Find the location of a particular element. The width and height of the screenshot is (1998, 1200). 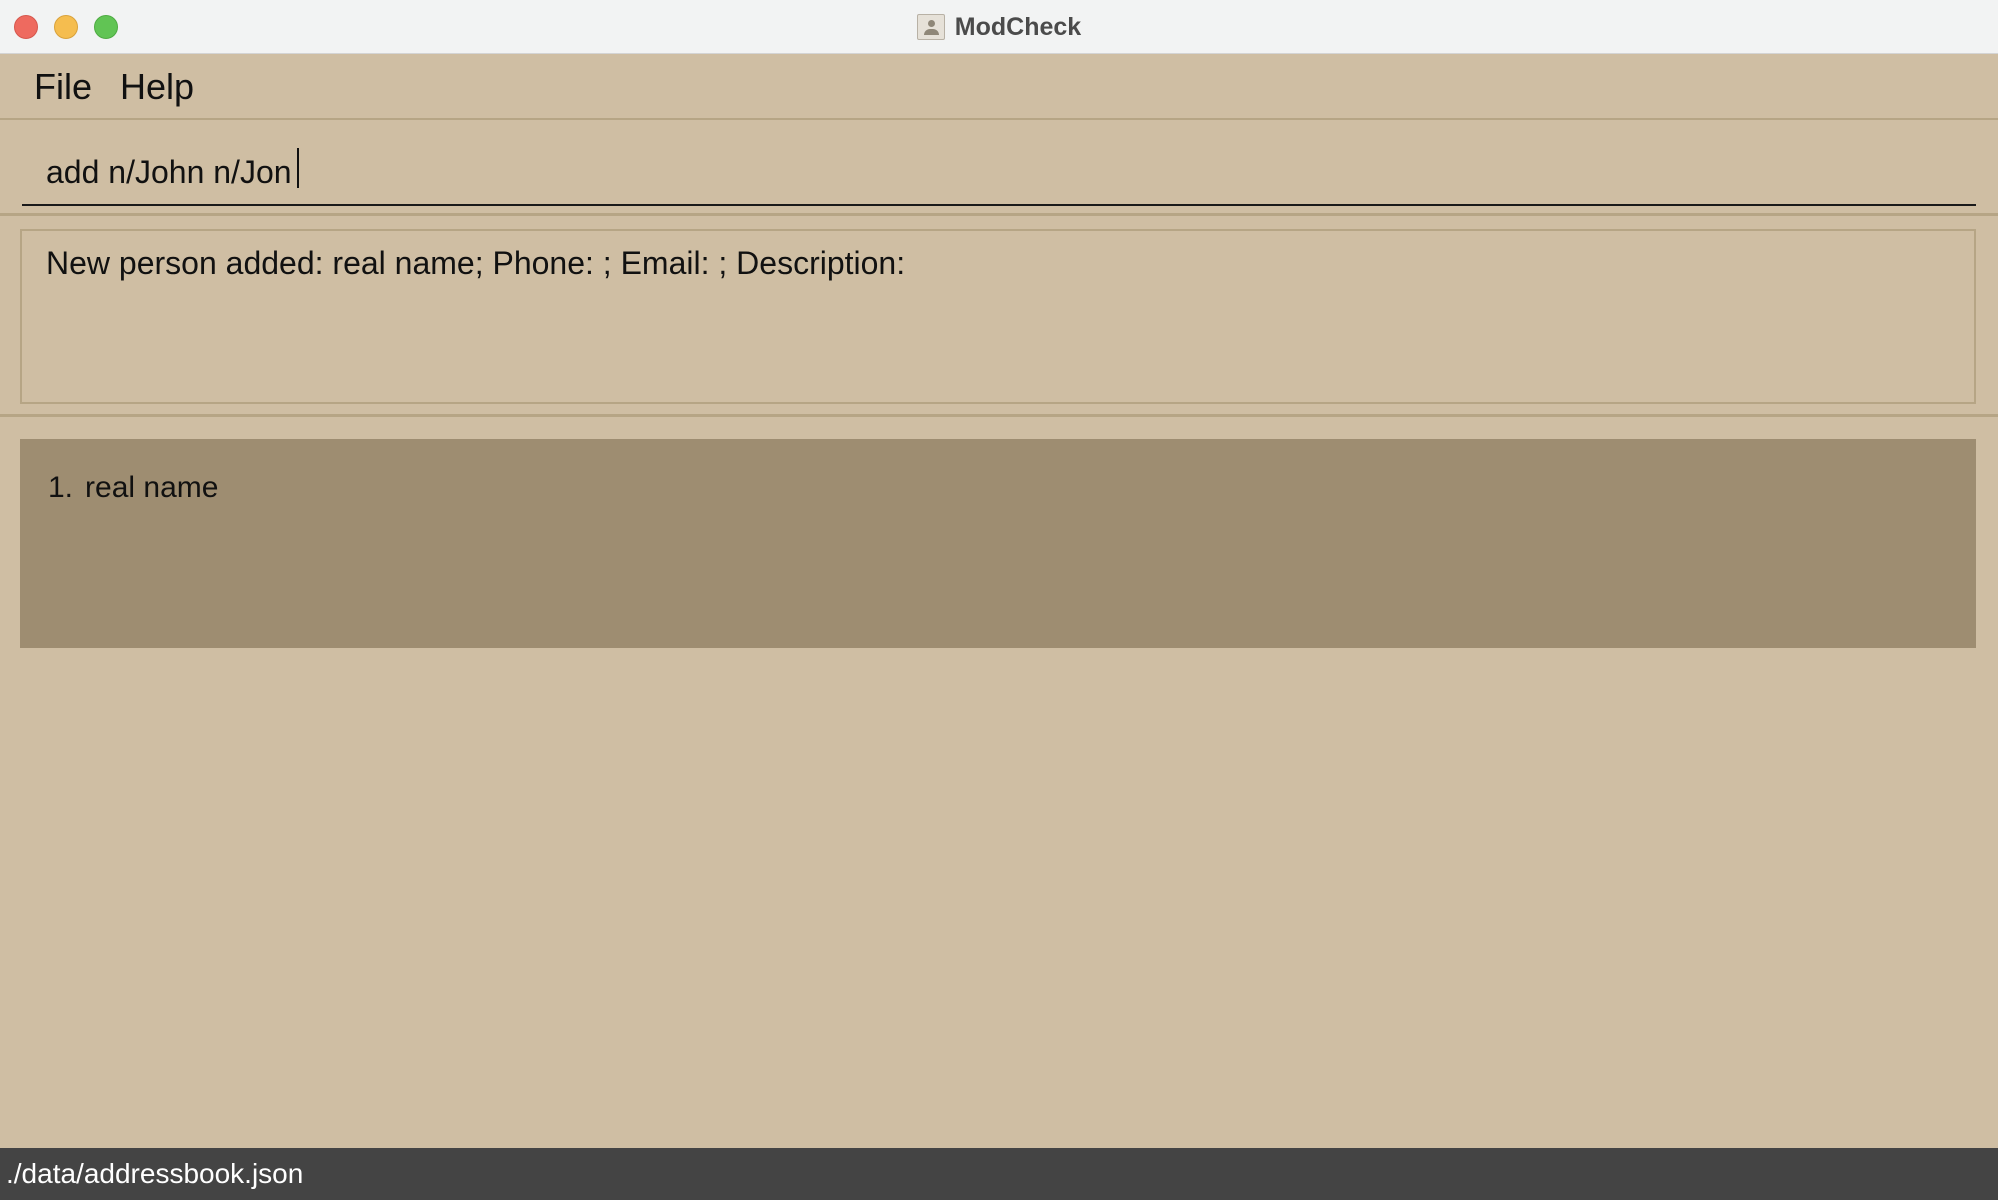

window-title: ModCheck is located at coordinates (1018, 26).